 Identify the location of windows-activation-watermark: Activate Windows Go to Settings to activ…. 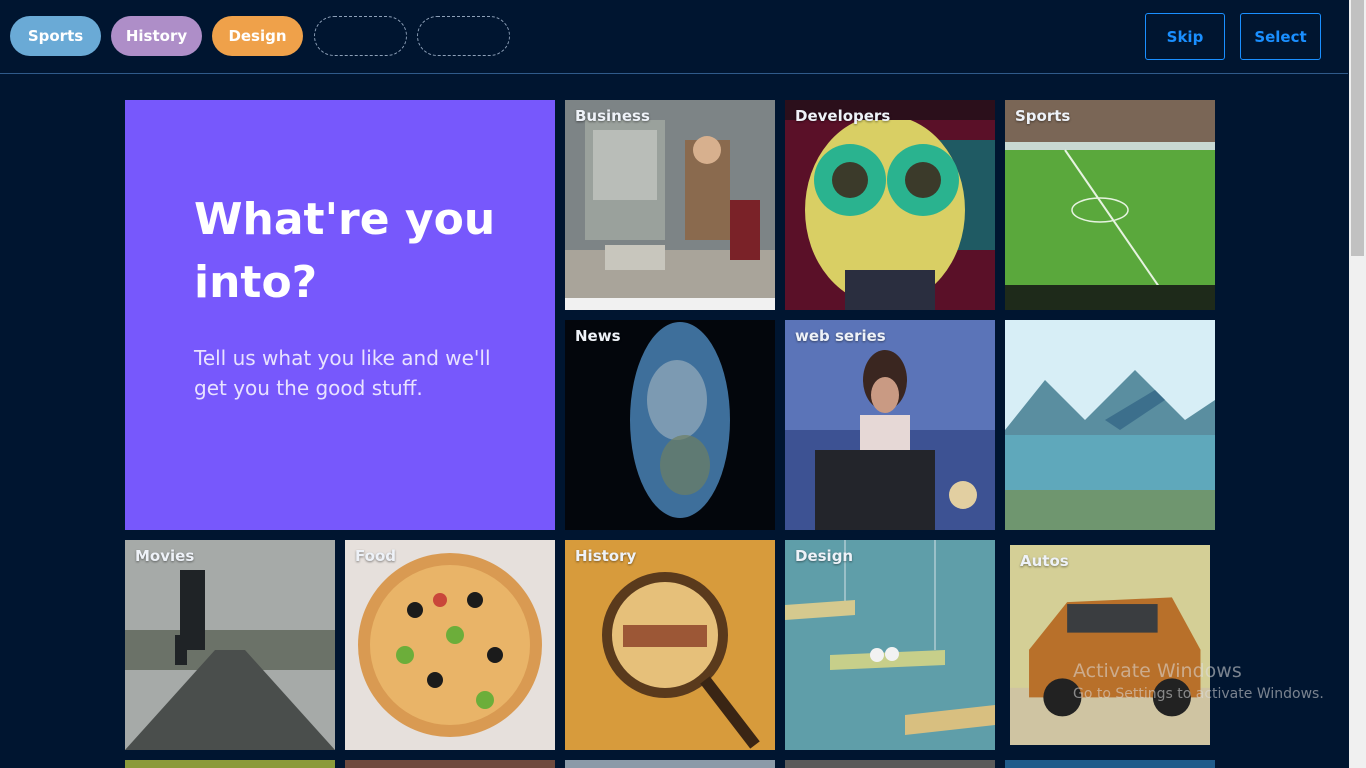
(1198, 681).